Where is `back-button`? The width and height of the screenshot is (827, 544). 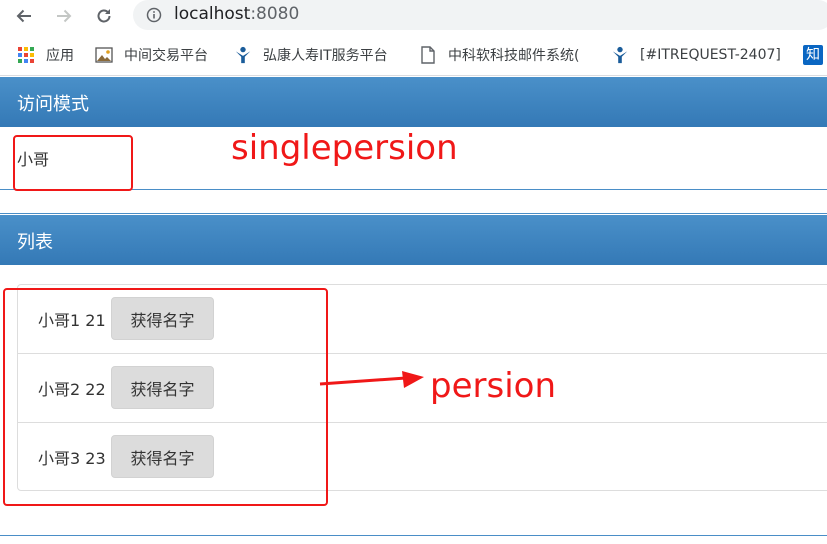 back-button is located at coordinates (24, 16).